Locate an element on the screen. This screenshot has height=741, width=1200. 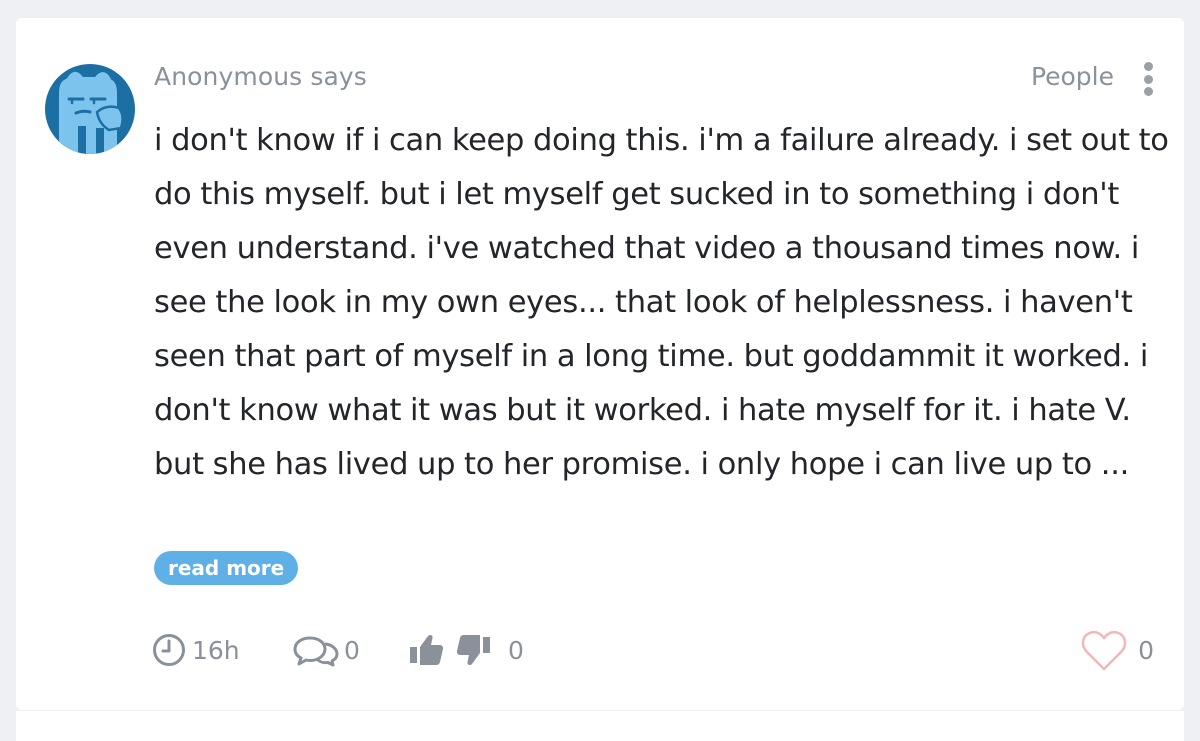
vote-controls: 0 is located at coordinates (466, 650).